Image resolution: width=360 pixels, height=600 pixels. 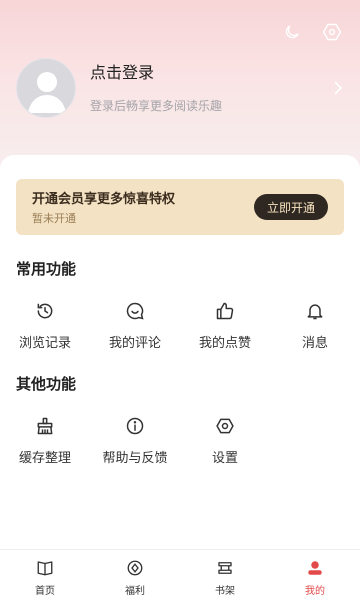 I want to click on login-subtitle: 登录后畅享更多阅读乐趣, so click(x=156, y=106).